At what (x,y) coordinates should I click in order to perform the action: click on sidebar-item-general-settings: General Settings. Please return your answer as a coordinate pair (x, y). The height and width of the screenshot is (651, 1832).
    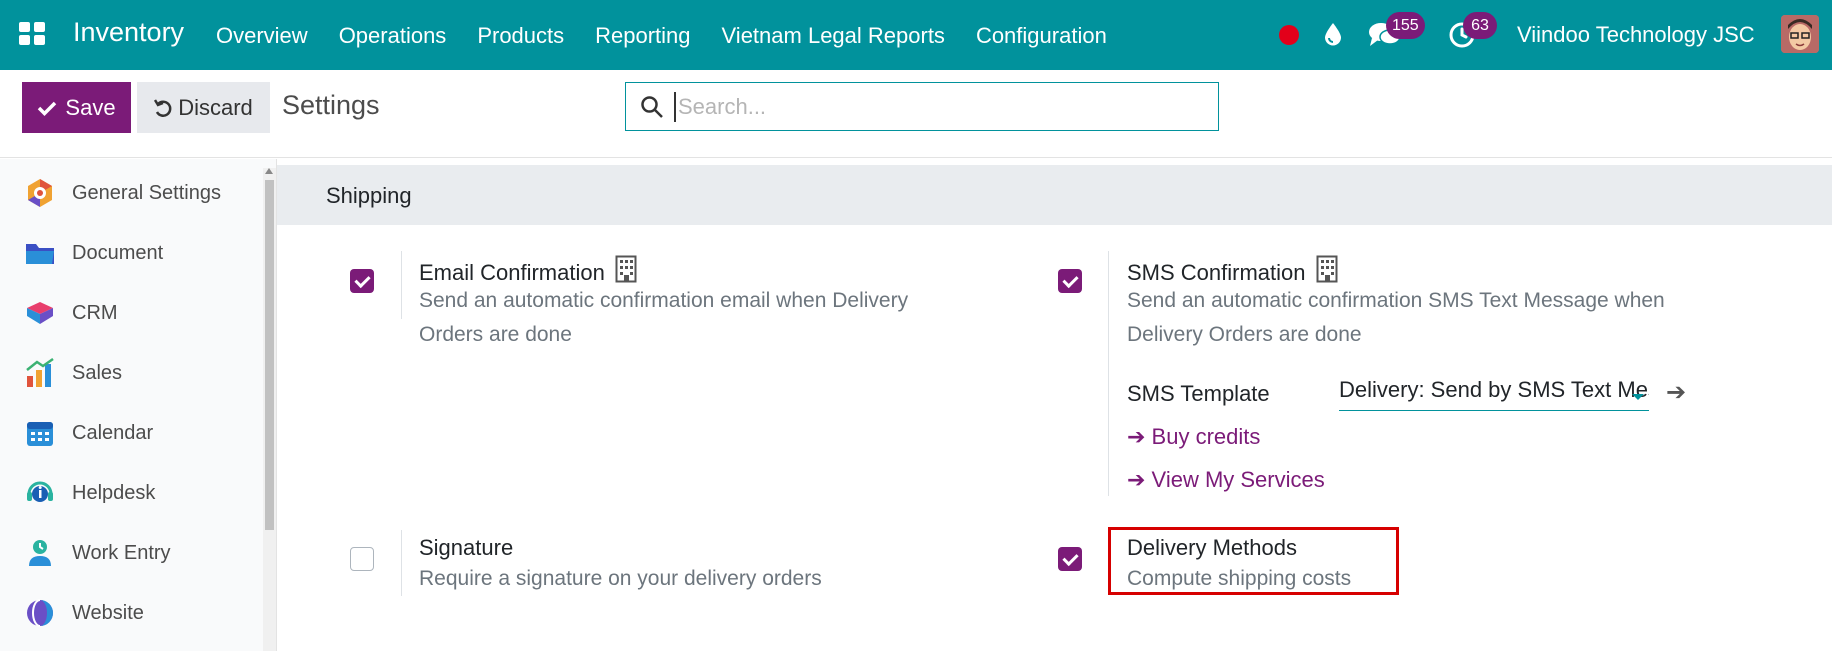
    Looking at the image, I should click on (139, 193).